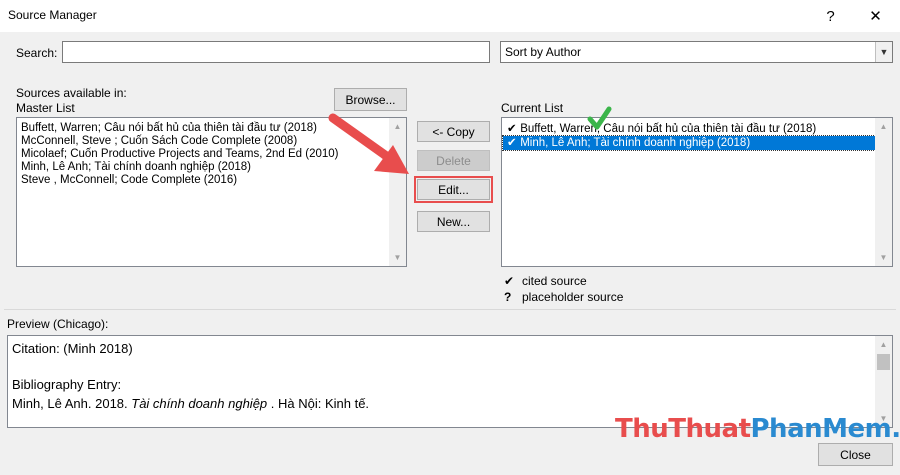  I want to click on annotation-overlay, so click(470, 140).